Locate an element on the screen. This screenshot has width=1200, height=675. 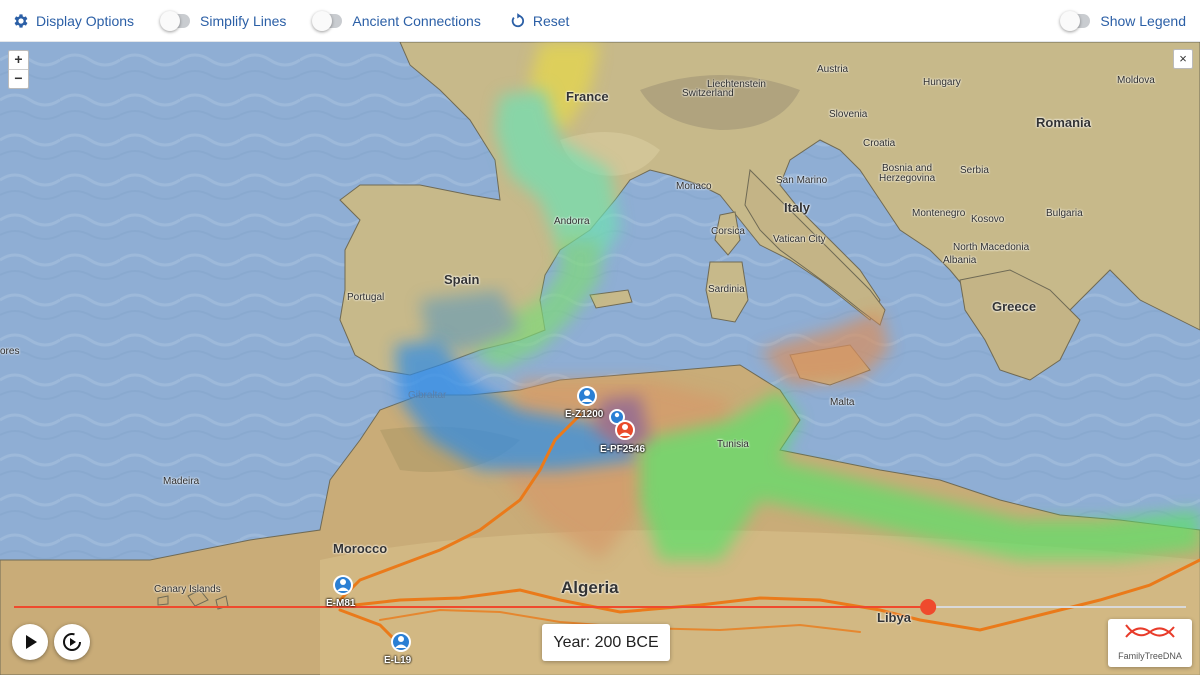
label-bulgaria: Bulgaria is located at coordinates (1064, 213).